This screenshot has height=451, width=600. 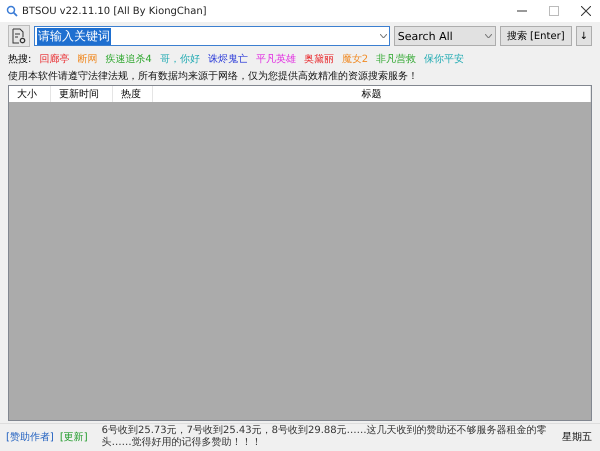 I want to click on search-scope-dropdown: Search All, so click(x=445, y=36).